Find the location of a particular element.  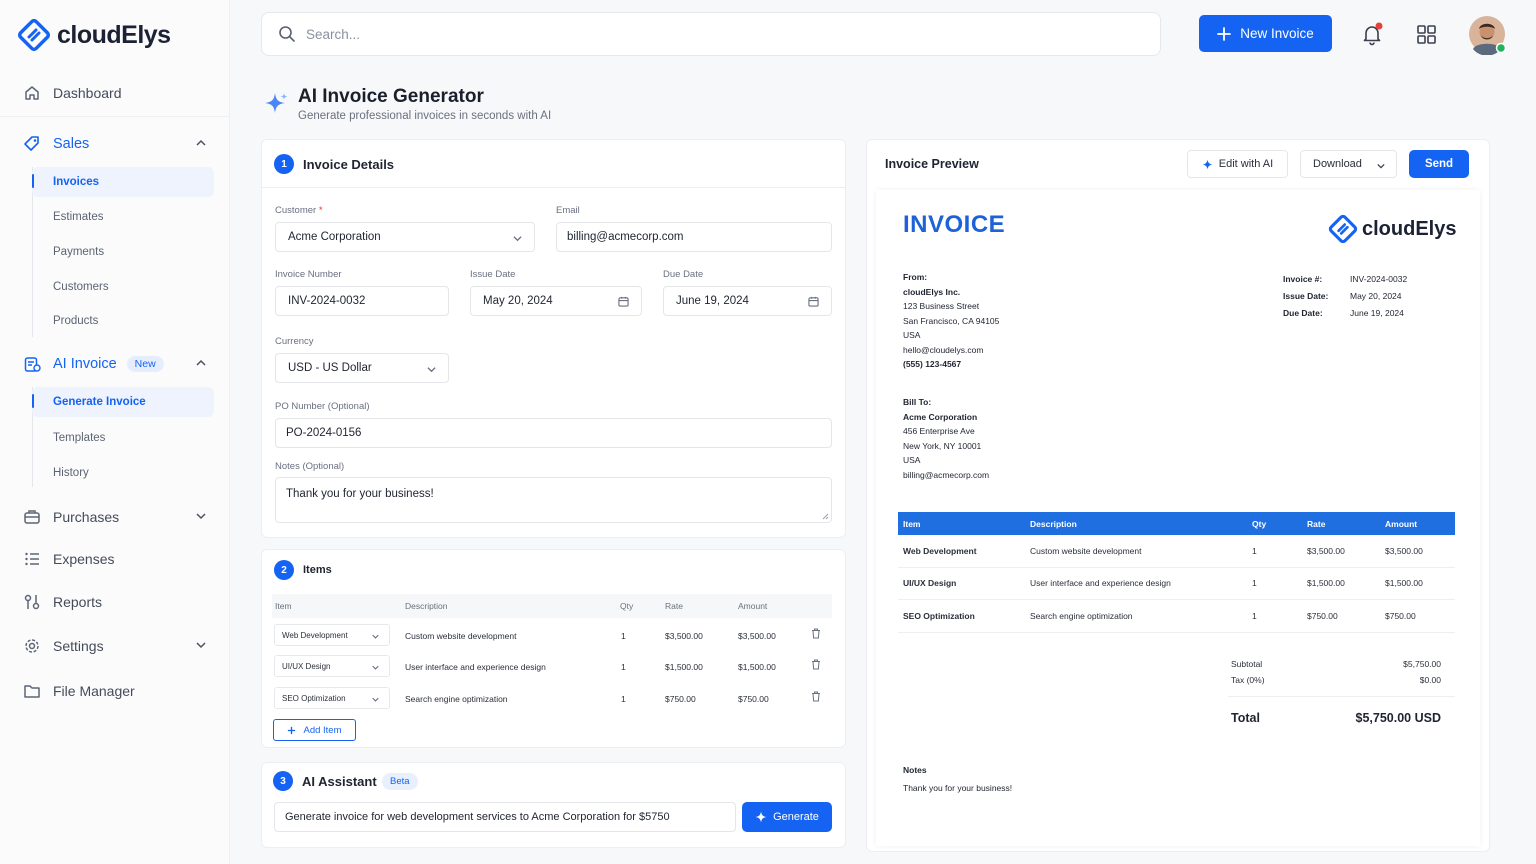

reports-icon is located at coordinates (32, 602).